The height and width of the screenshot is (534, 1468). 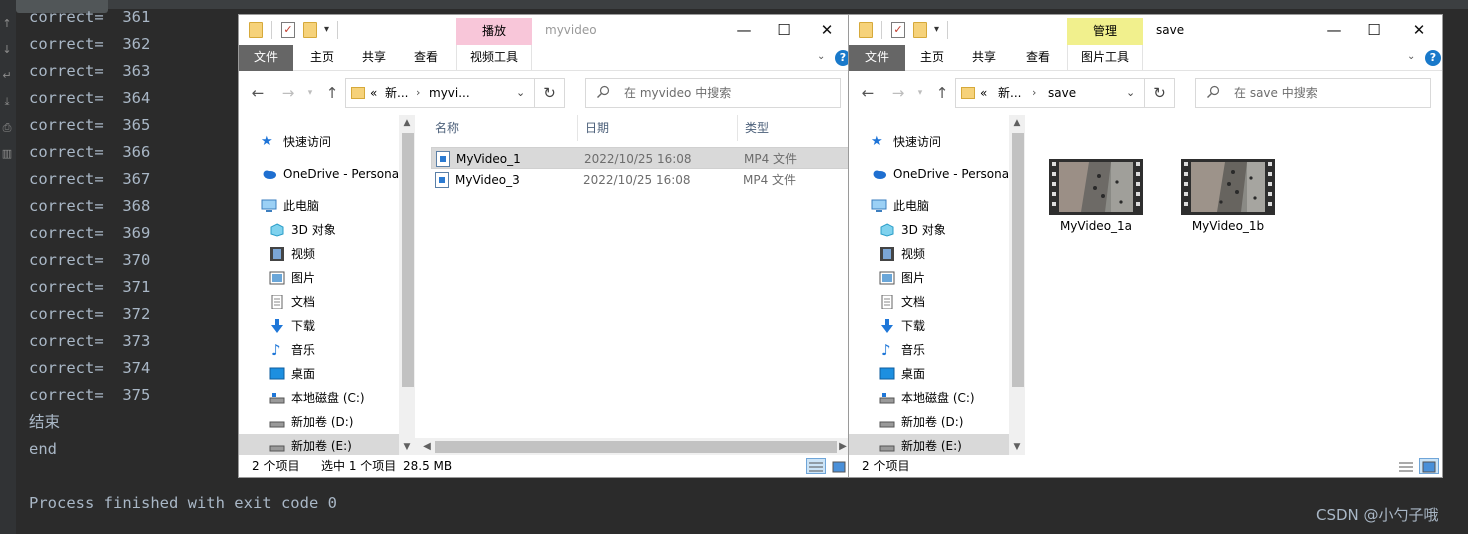 What do you see at coordinates (639, 180) in the screenshot?
I see `file-row: MyVideo_3 2022/10/25 16:08 MP4 文件` at bounding box center [639, 180].